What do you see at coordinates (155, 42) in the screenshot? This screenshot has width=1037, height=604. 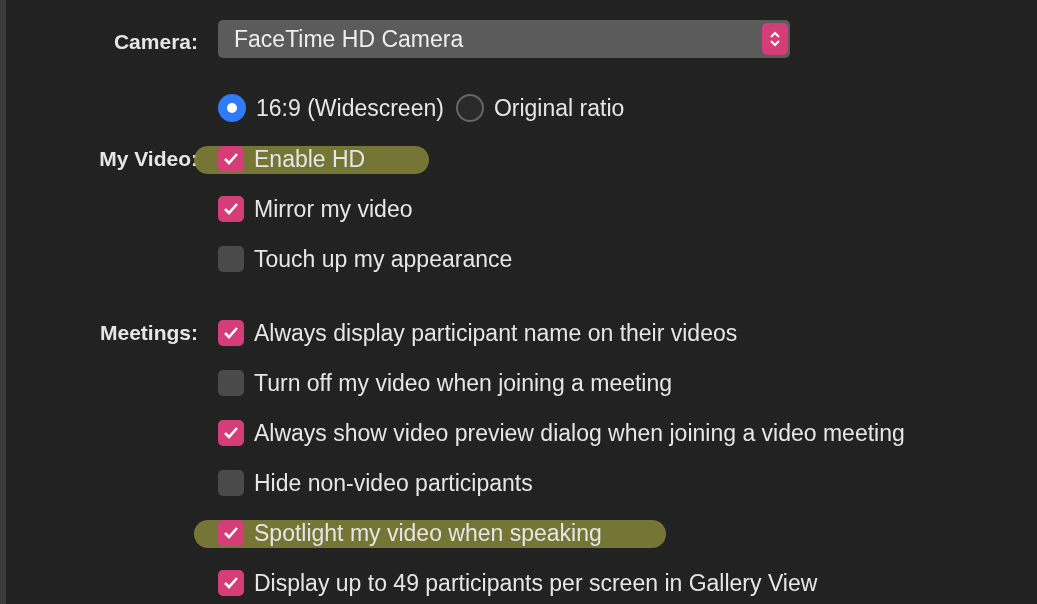 I see `camera-label: Camera:` at bounding box center [155, 42].